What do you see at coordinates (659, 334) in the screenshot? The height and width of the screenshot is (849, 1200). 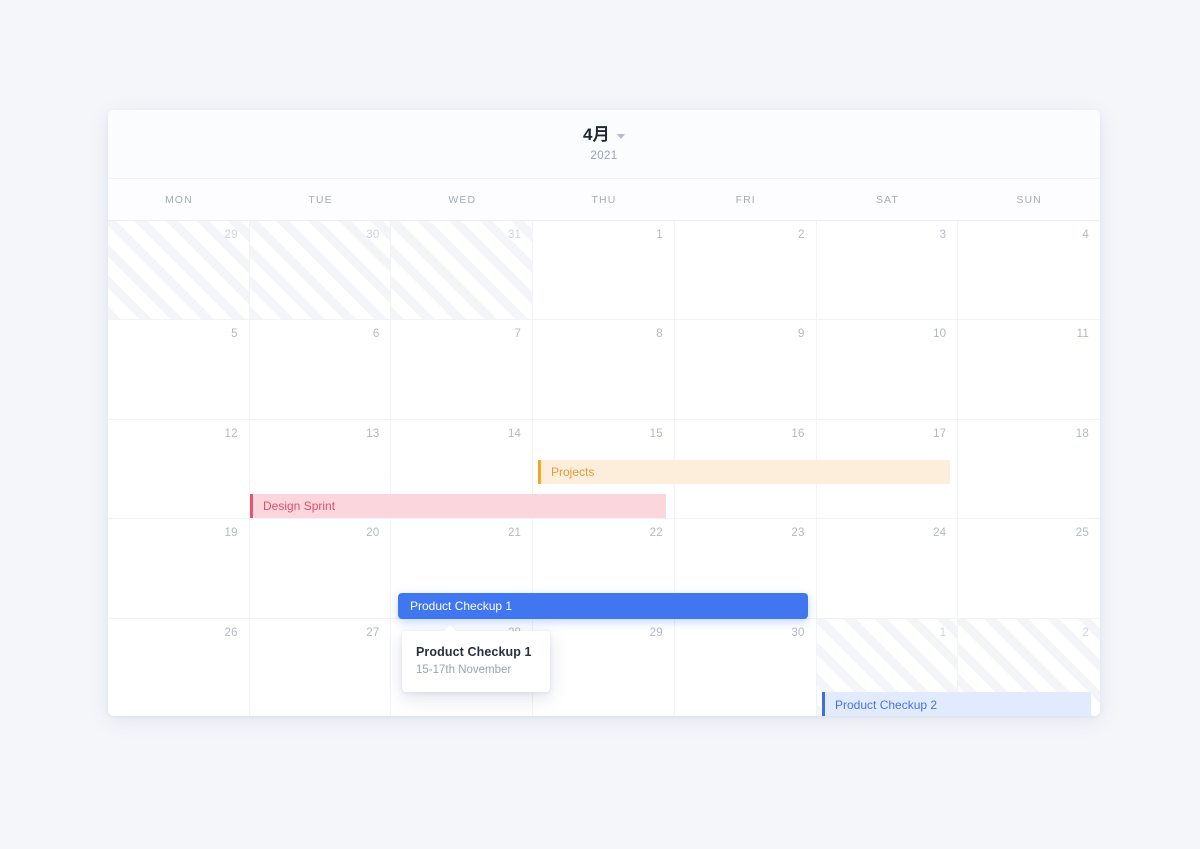 I see `day-number: 8` at bounding box center [659, 334].